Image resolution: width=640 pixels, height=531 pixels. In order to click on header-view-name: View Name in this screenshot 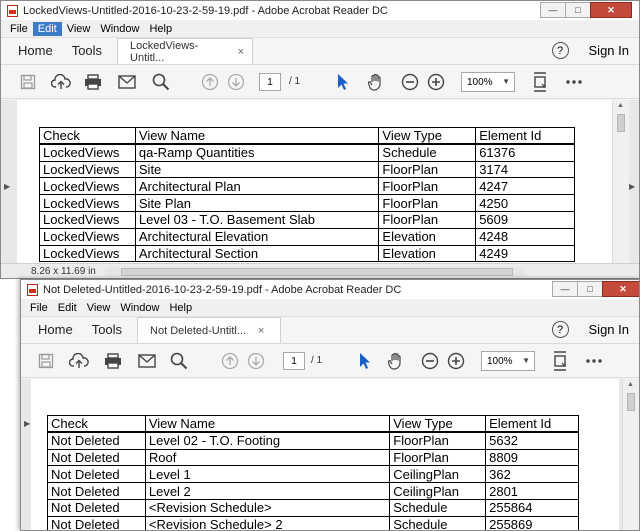, I will do `click(257, 136)`.